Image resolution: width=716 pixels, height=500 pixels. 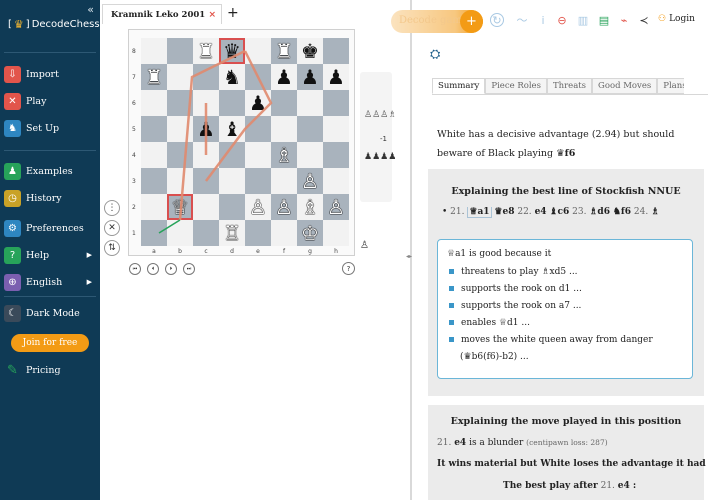 I want to click on tab-threats: Threats, so click(x=569, y=86).